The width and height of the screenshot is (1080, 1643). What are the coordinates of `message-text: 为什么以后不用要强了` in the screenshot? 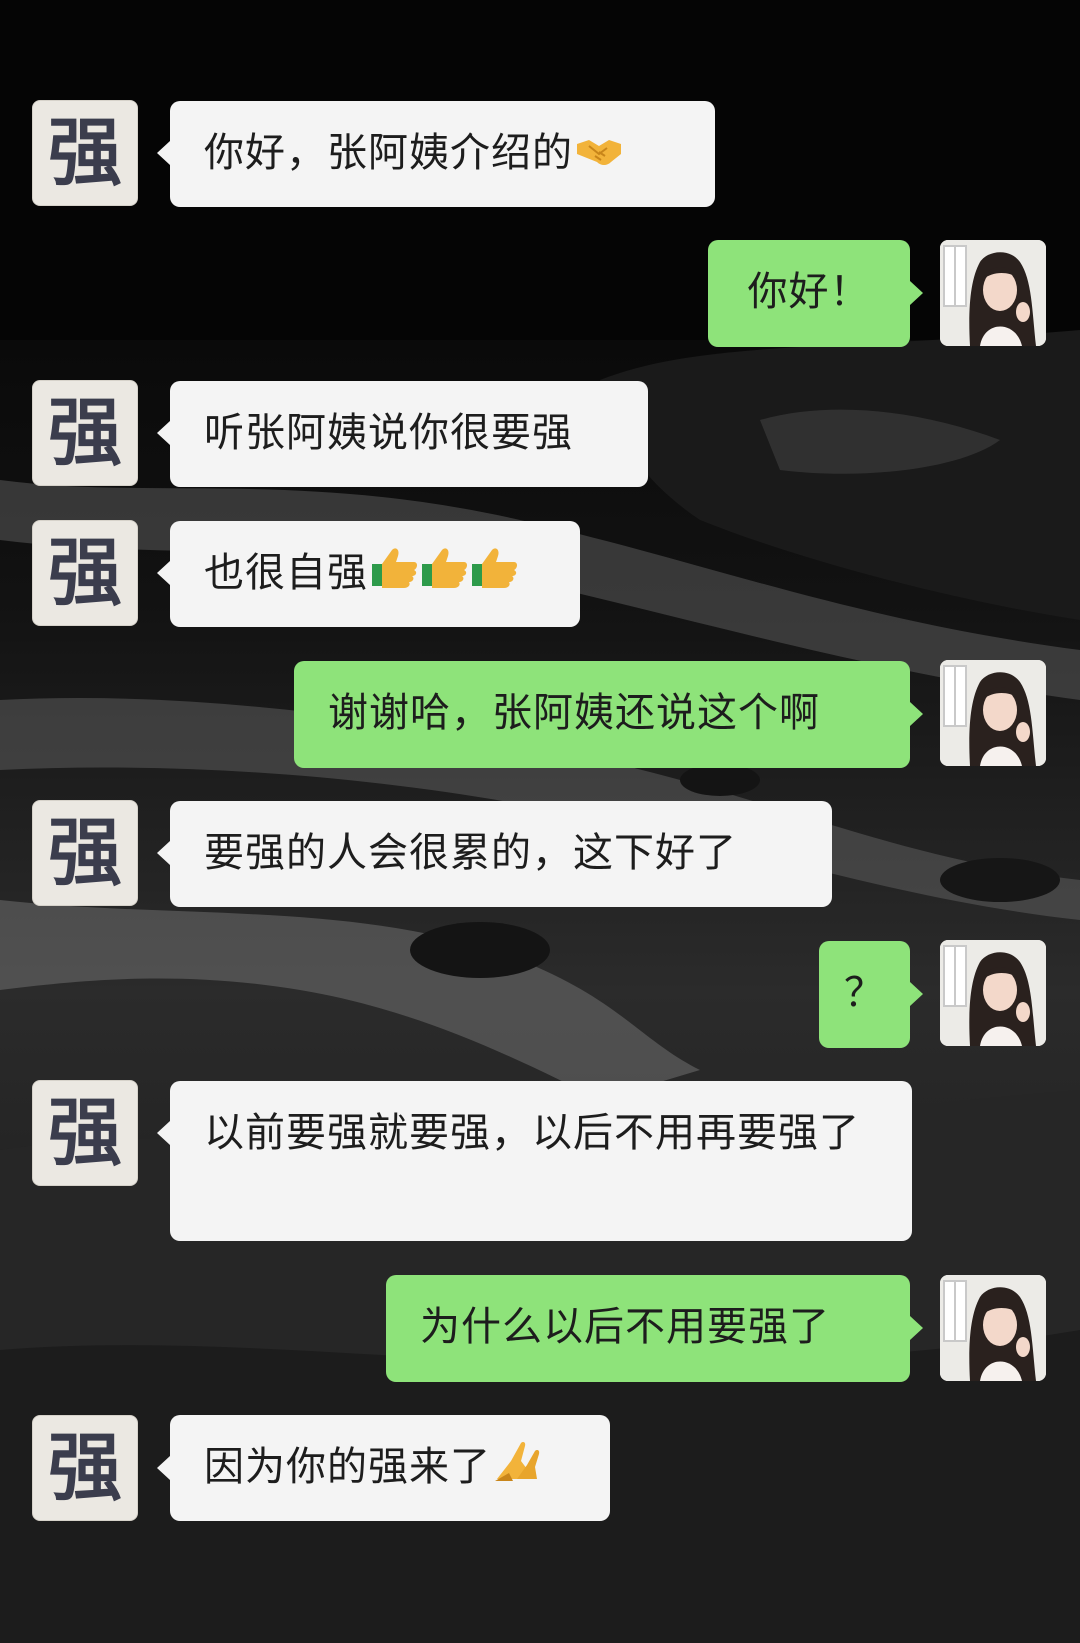 It's located at (625, 1327).